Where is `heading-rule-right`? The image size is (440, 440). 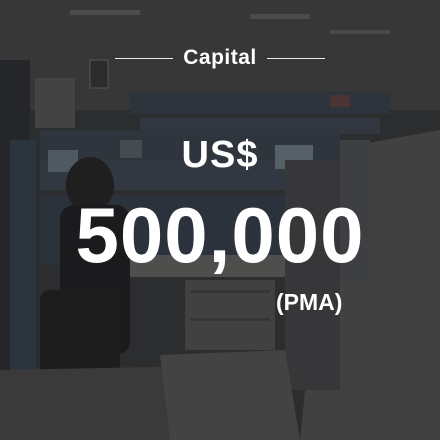 heading-rule-right is located at coordinates (295, 58).